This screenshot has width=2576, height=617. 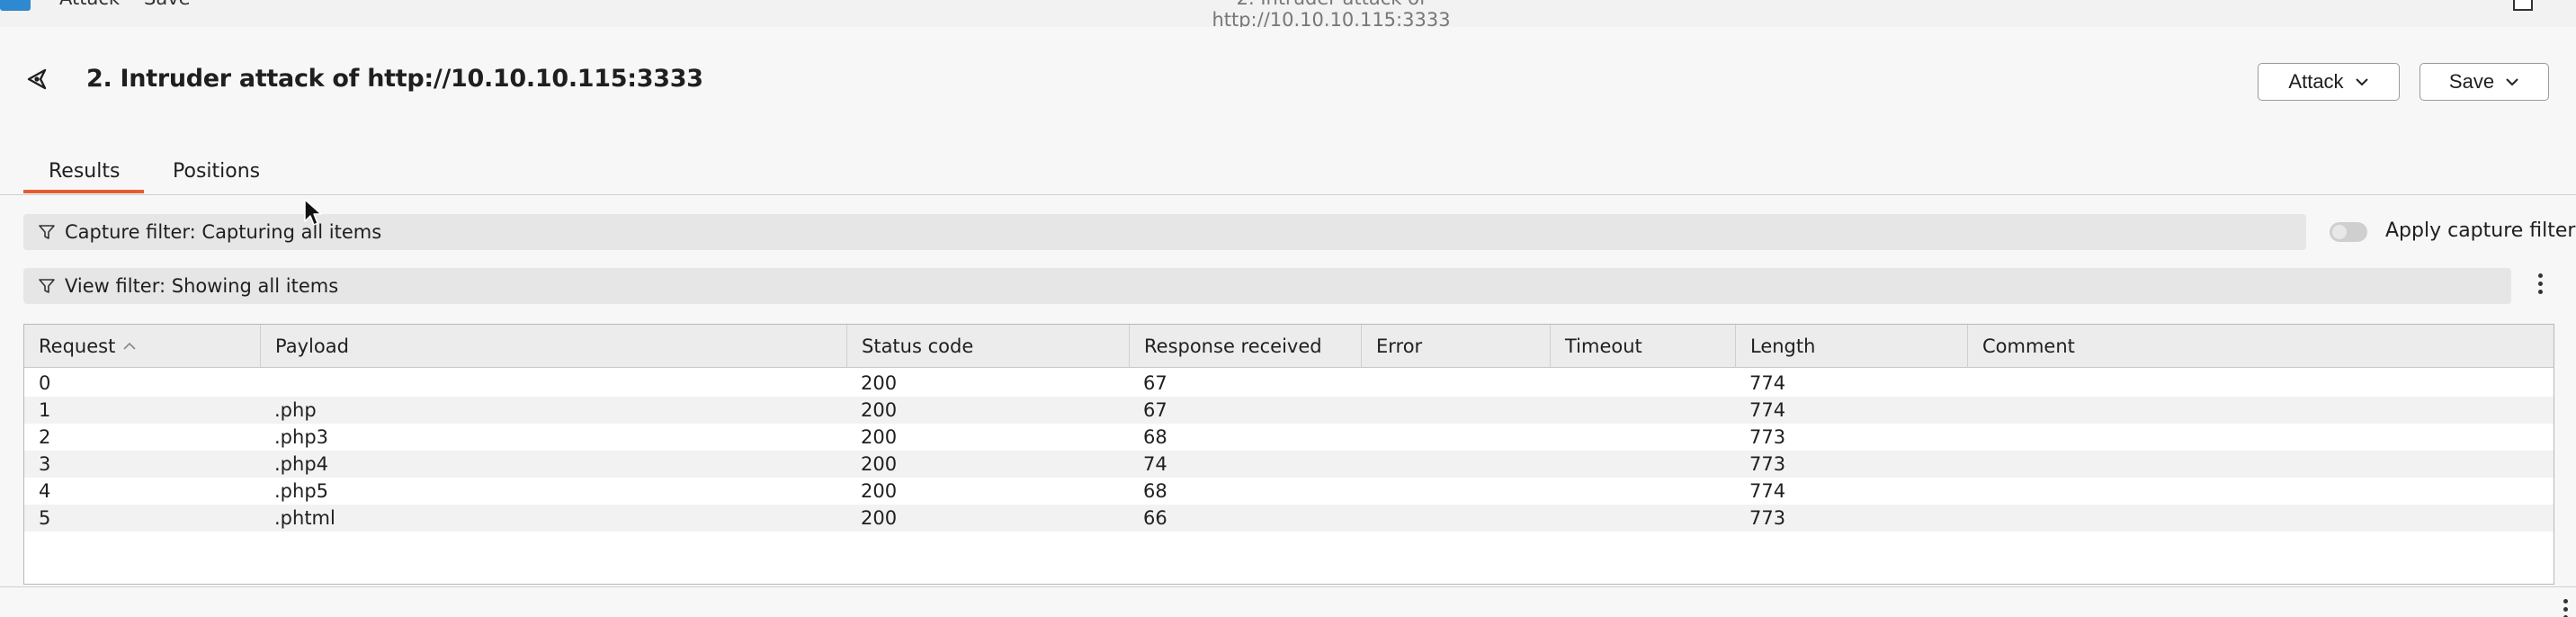 What do you see at coordinates (2541, 283) in the screenshot?
I see `more-options-icon` at bounding box center [2541, 283].